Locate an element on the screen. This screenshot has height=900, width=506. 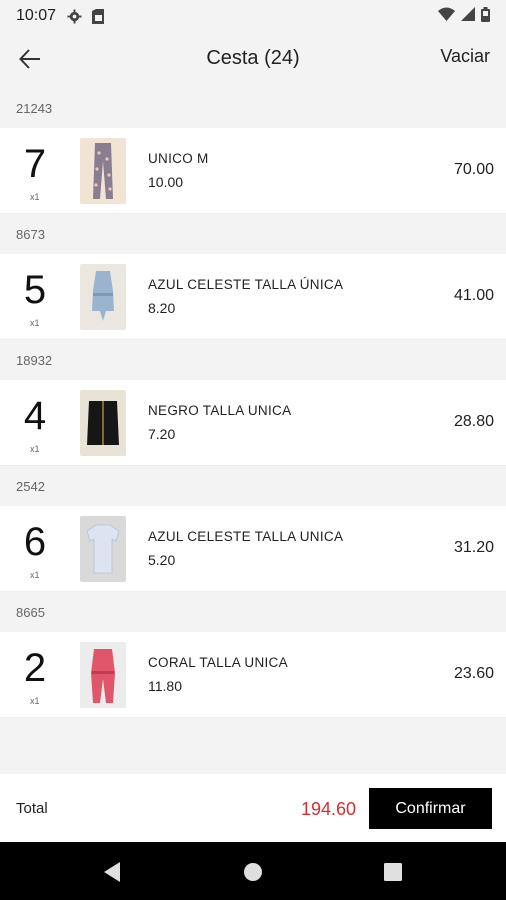
item-reference: 18932 is located at coordinates (253, 360).